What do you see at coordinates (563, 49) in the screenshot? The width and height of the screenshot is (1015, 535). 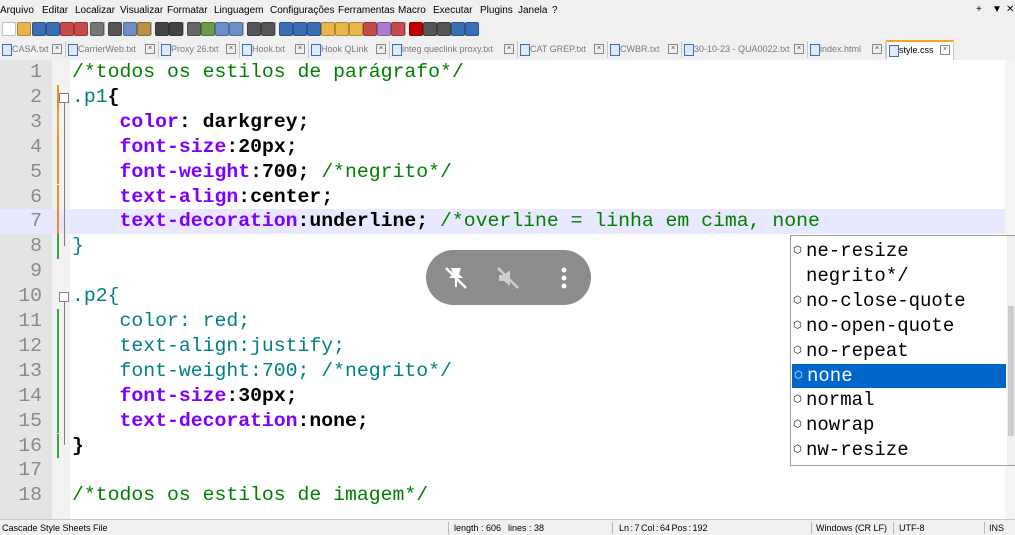 I see `tab-cat-grep-txt: CAT GREP.txt ×` at bounding box center [563, 49].